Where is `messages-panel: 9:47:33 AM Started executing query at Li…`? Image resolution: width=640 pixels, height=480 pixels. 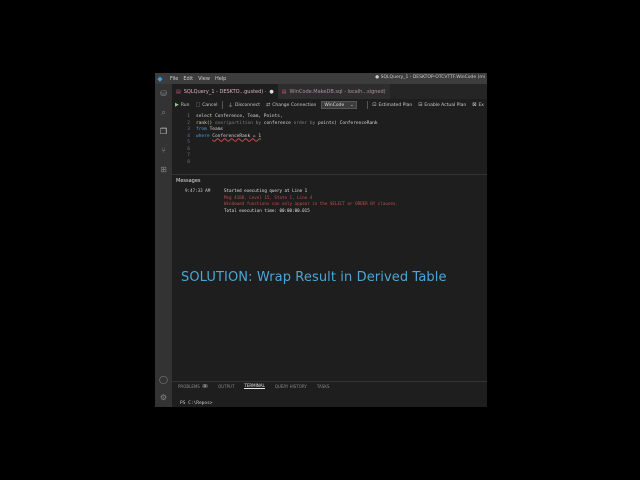 messages-panel: 9:47:33 AM Started executing query at Li… is located at coordinates (329, 205).